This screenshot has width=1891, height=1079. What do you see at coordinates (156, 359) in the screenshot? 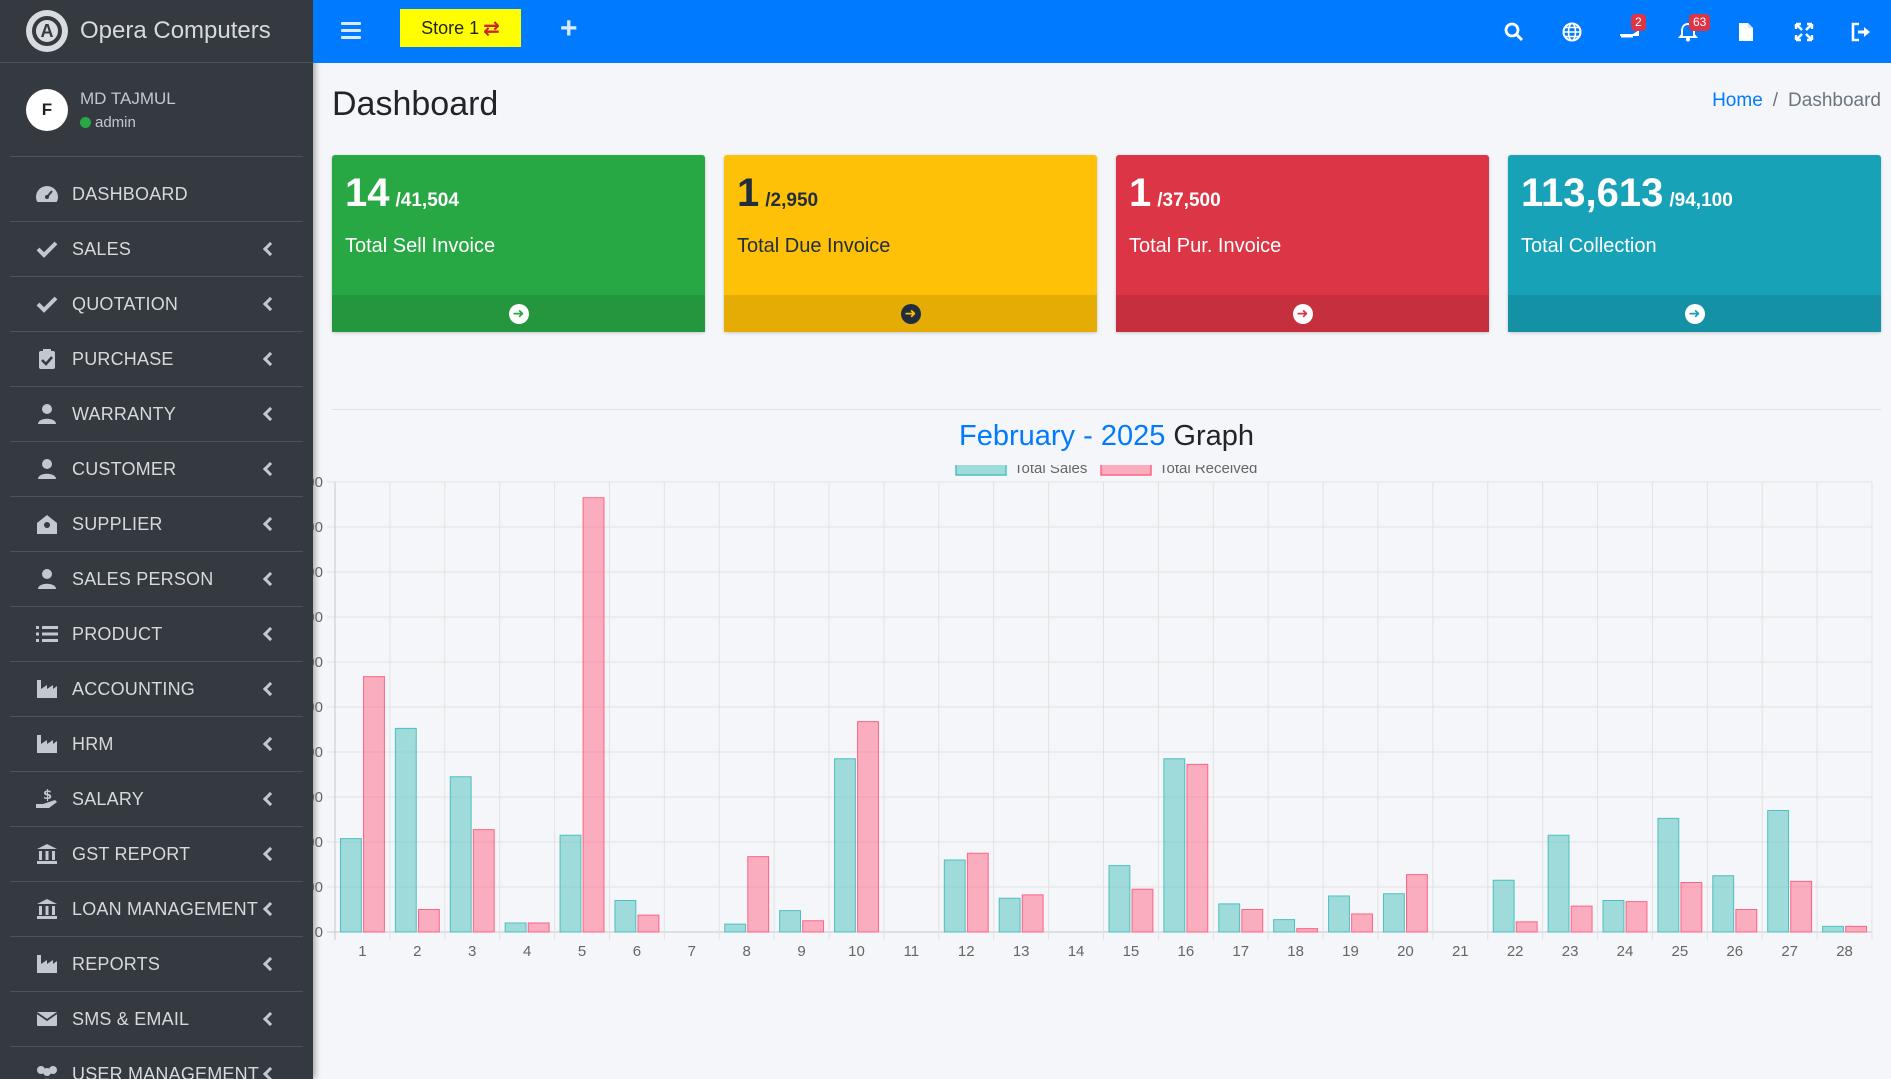
I see `sidebar-item-purchase: PURCHASE` at bounding box center [156, 359].